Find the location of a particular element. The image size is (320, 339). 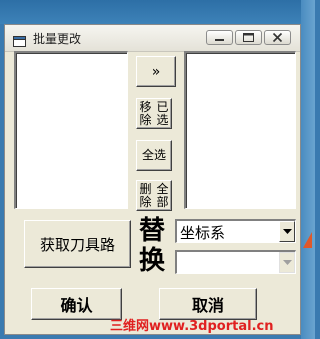

confirm-button: 确认 is located at coordinates (76, 304).